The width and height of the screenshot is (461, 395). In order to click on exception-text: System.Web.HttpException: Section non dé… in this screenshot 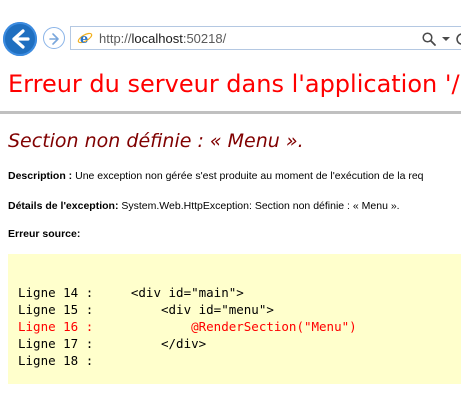, I will do `click(259, 206)`.